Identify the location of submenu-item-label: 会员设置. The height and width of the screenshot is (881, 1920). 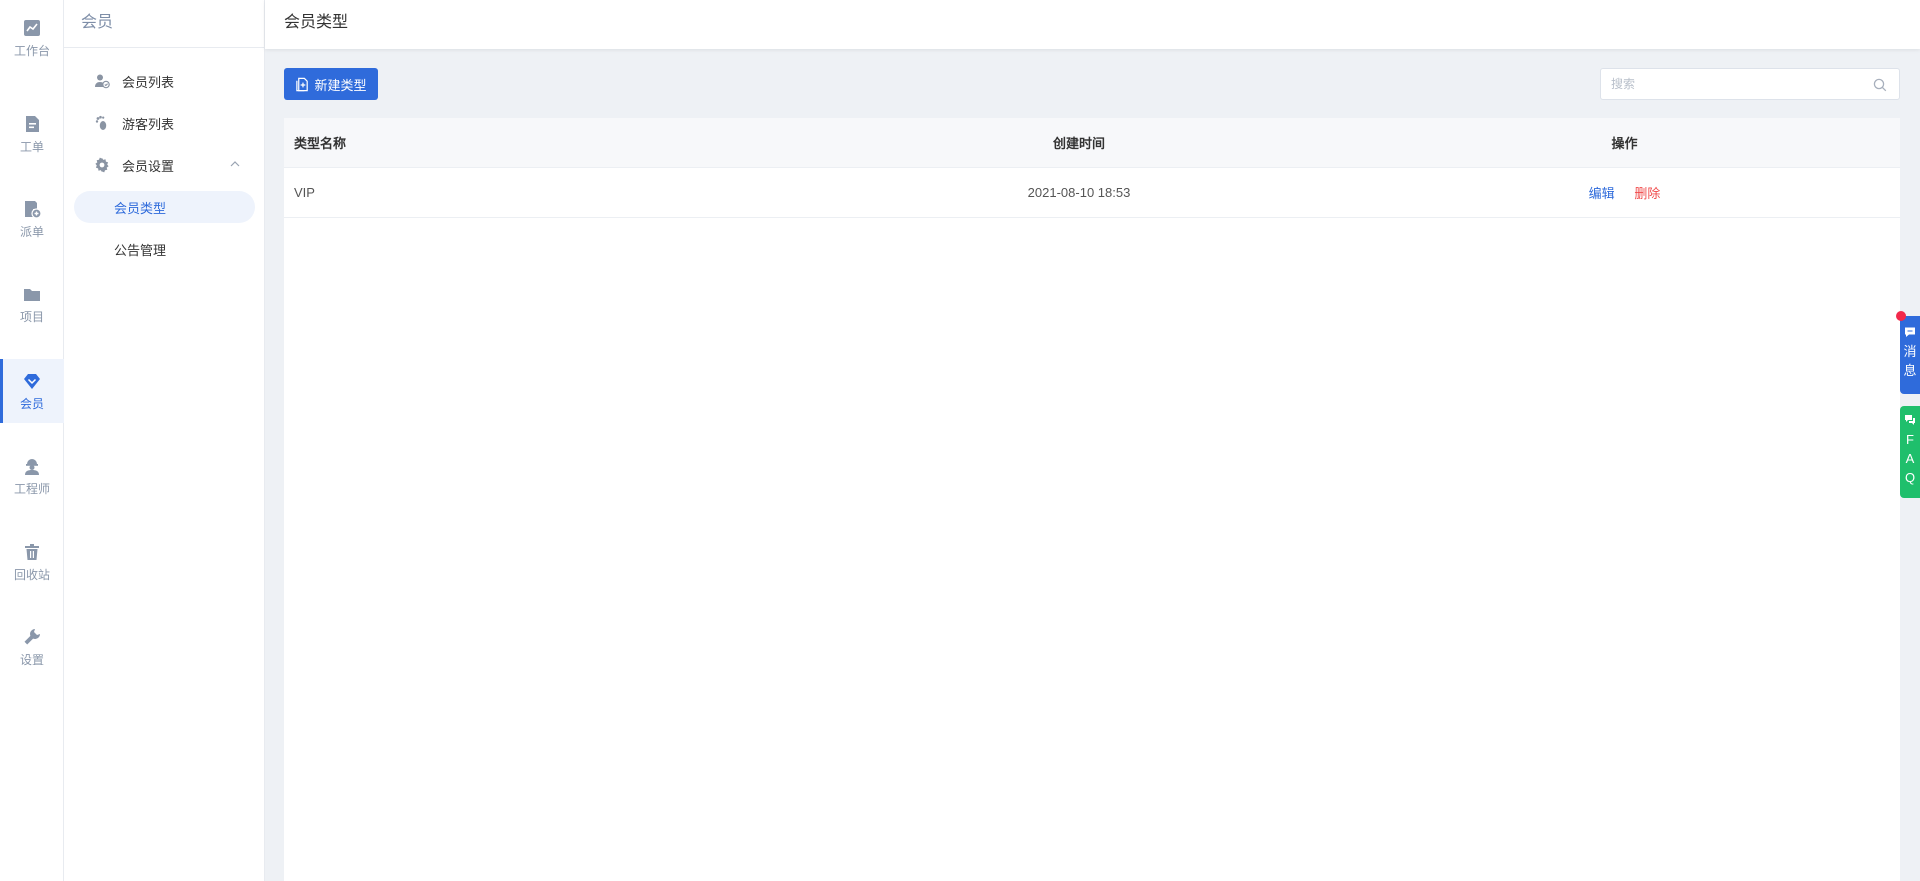
(148, 166).